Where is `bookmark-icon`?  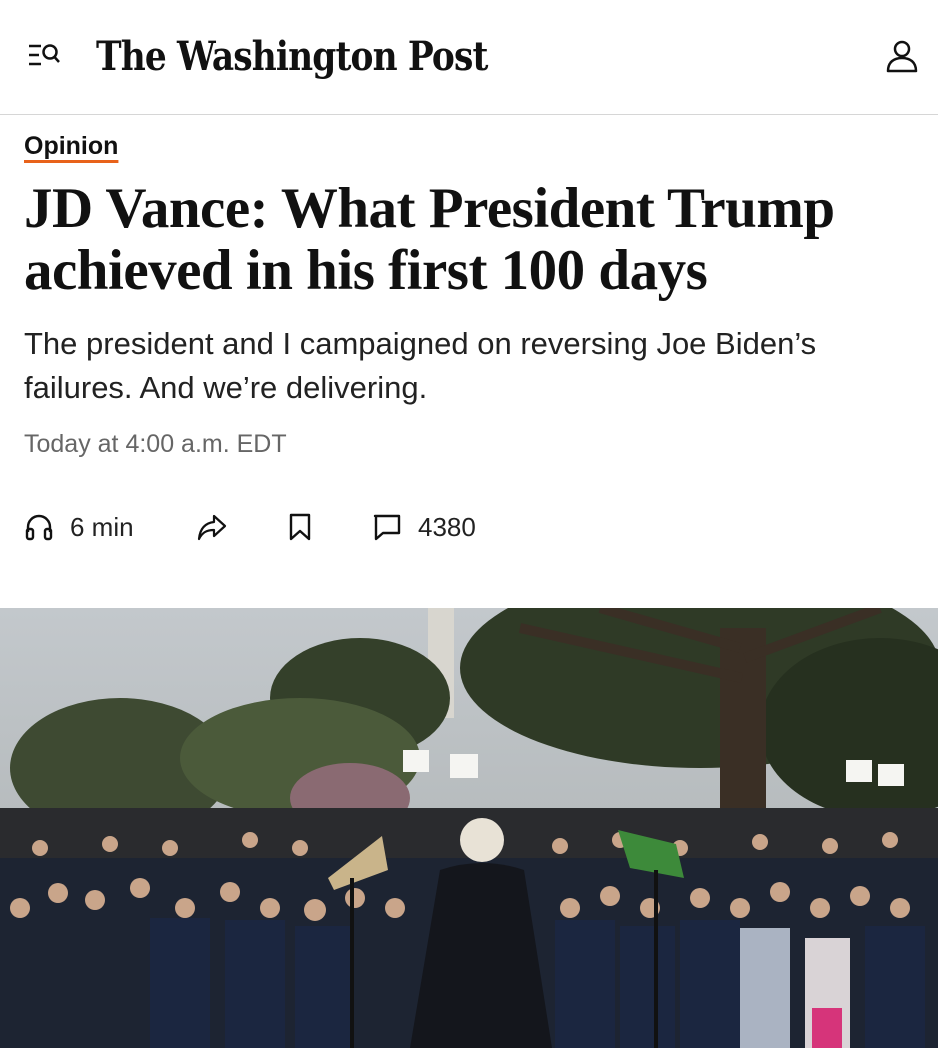
bookmark-icon is located at coordinates (300, 527).